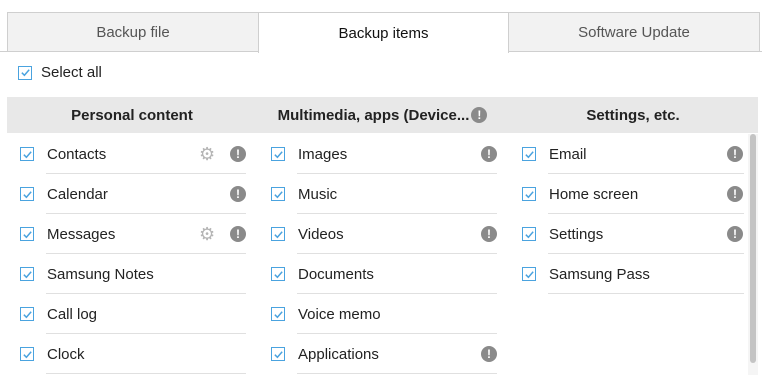 The width and height of the screenshot is (762, 375). I want to click on tab-backup-items: Backup items, so click(383, 32).